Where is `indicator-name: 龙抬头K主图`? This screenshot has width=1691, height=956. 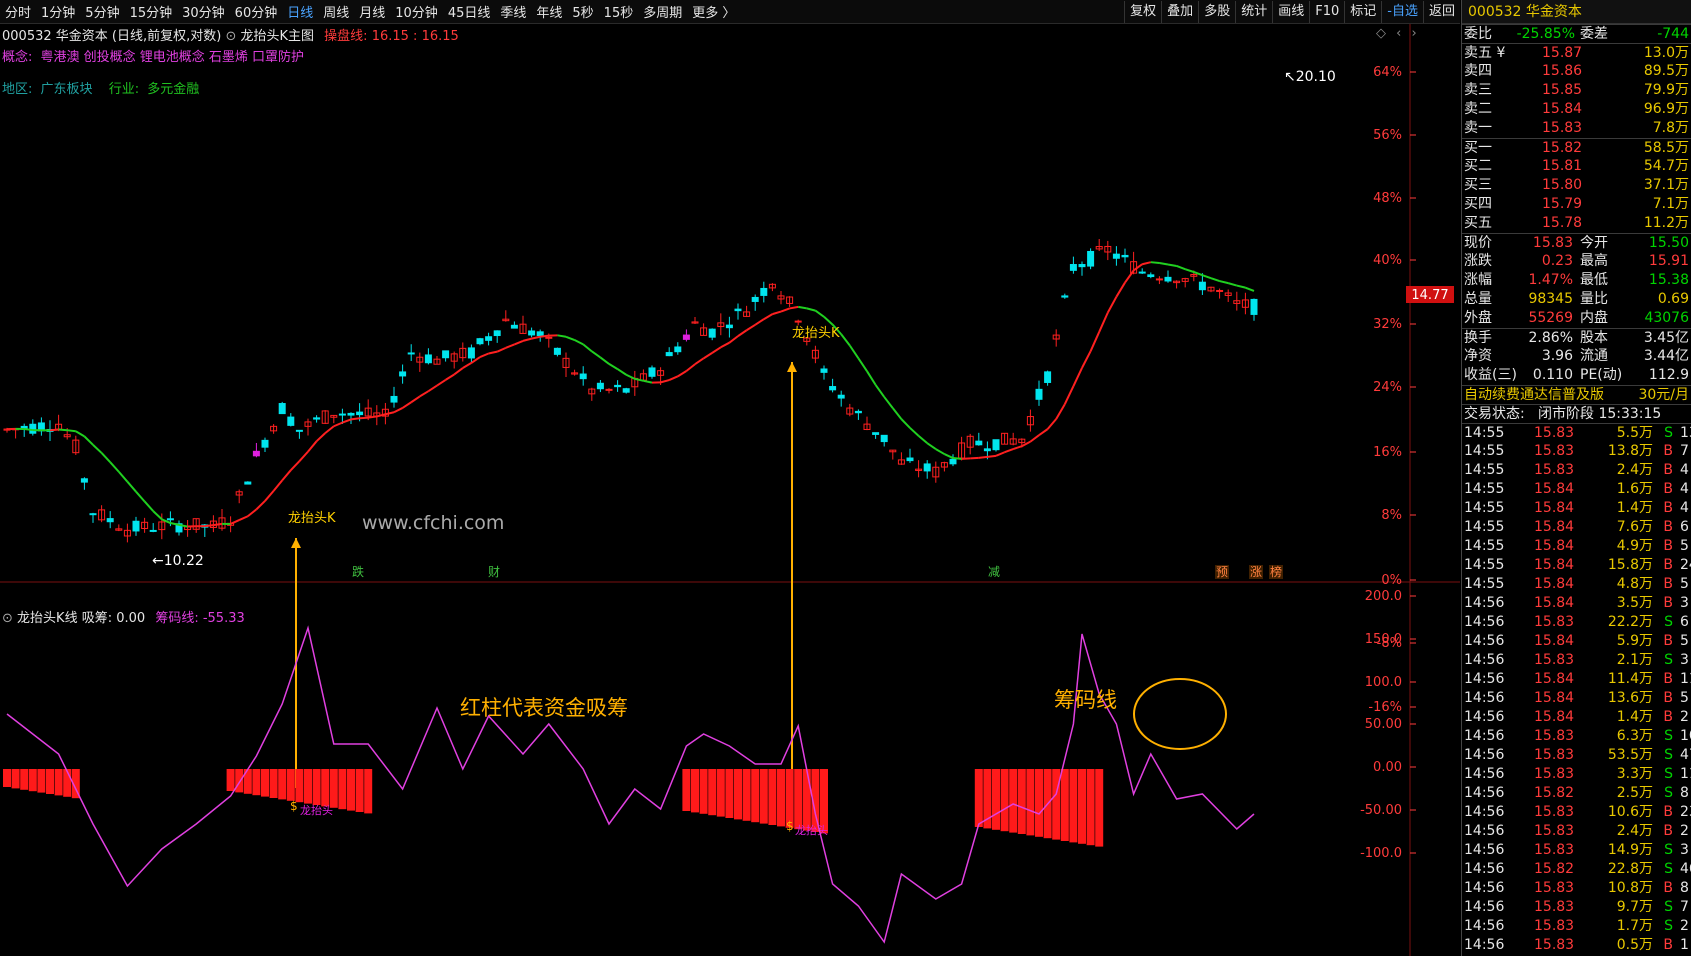 indicator-name: 龙抬头K主图 is located at coordinates (278, 36).